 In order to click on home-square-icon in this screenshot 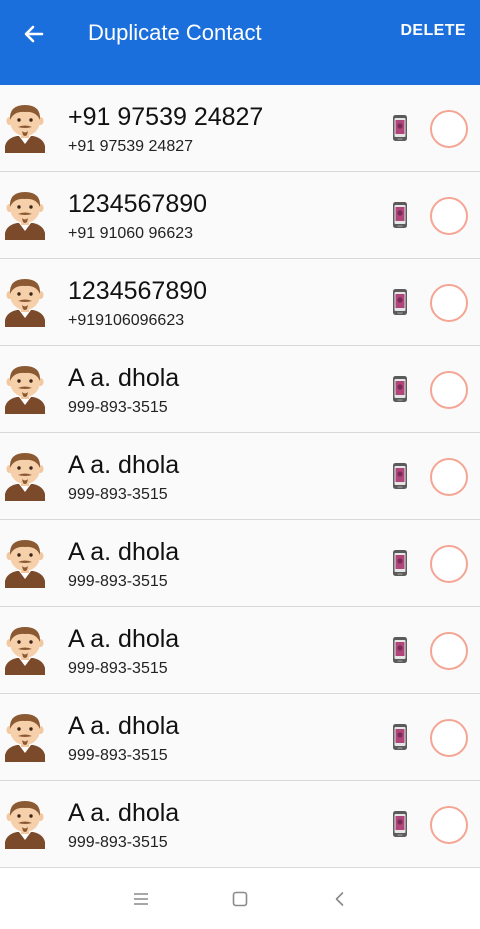, I will do `click(240, 899)`.